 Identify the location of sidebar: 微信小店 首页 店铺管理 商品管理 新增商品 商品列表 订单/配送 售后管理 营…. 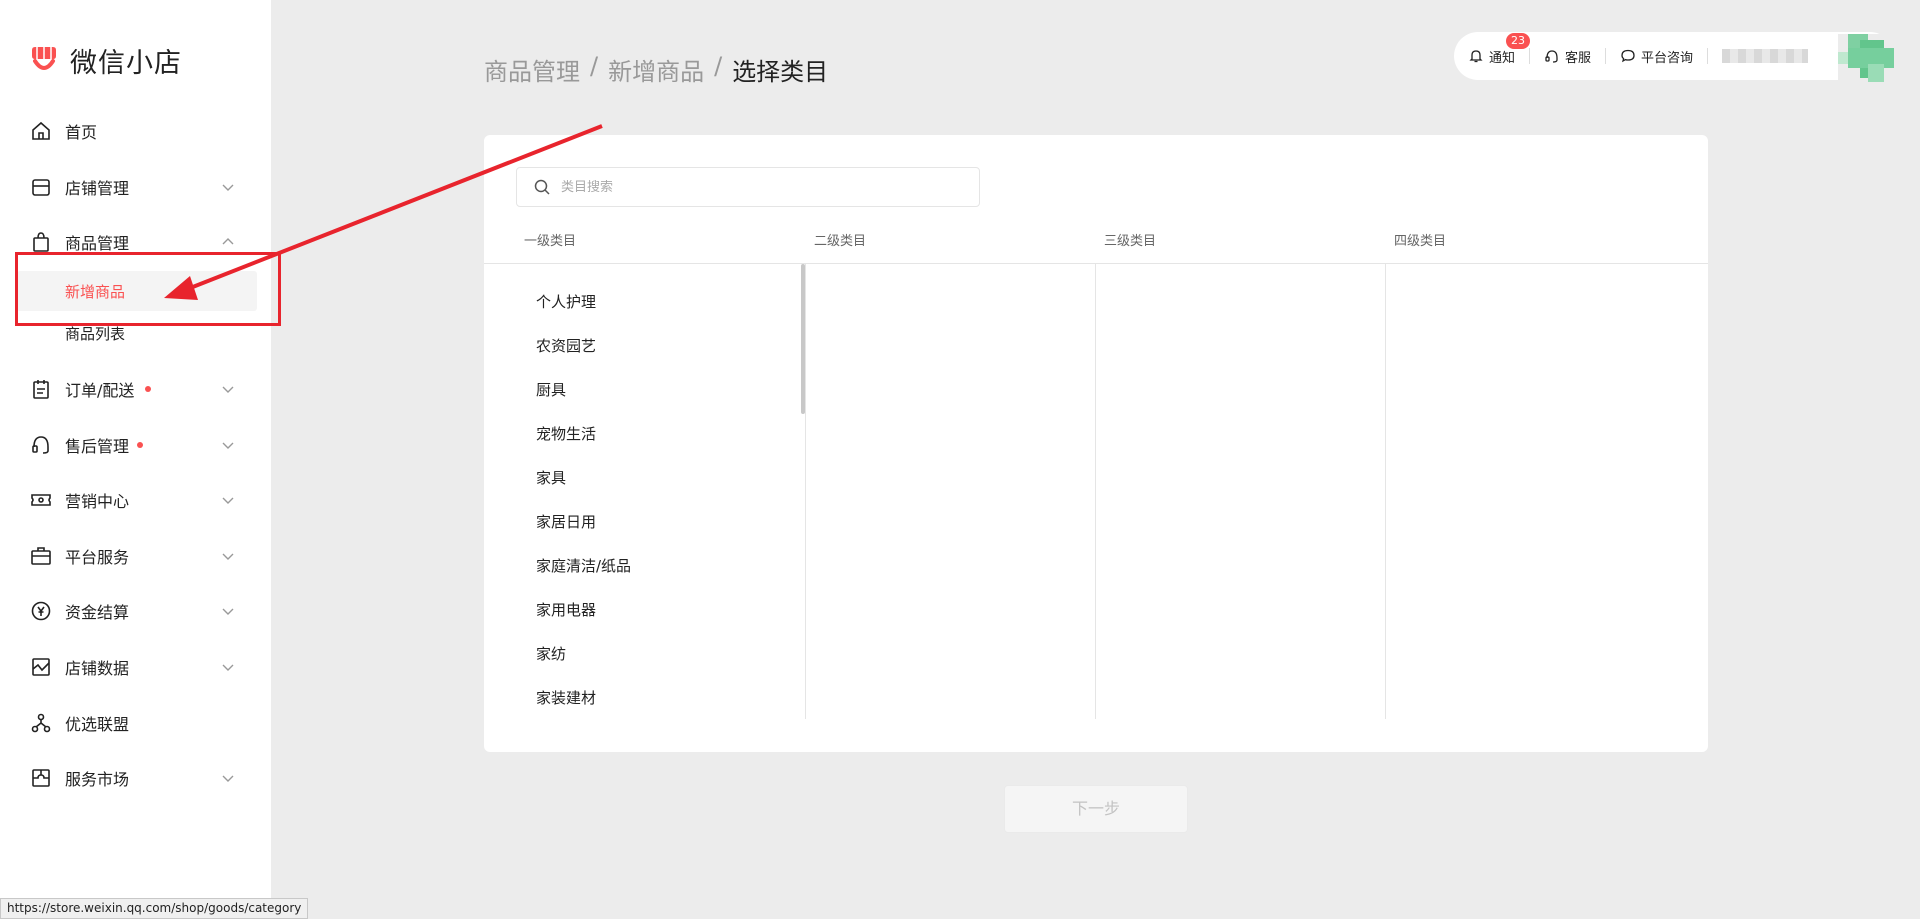
(135, 459).